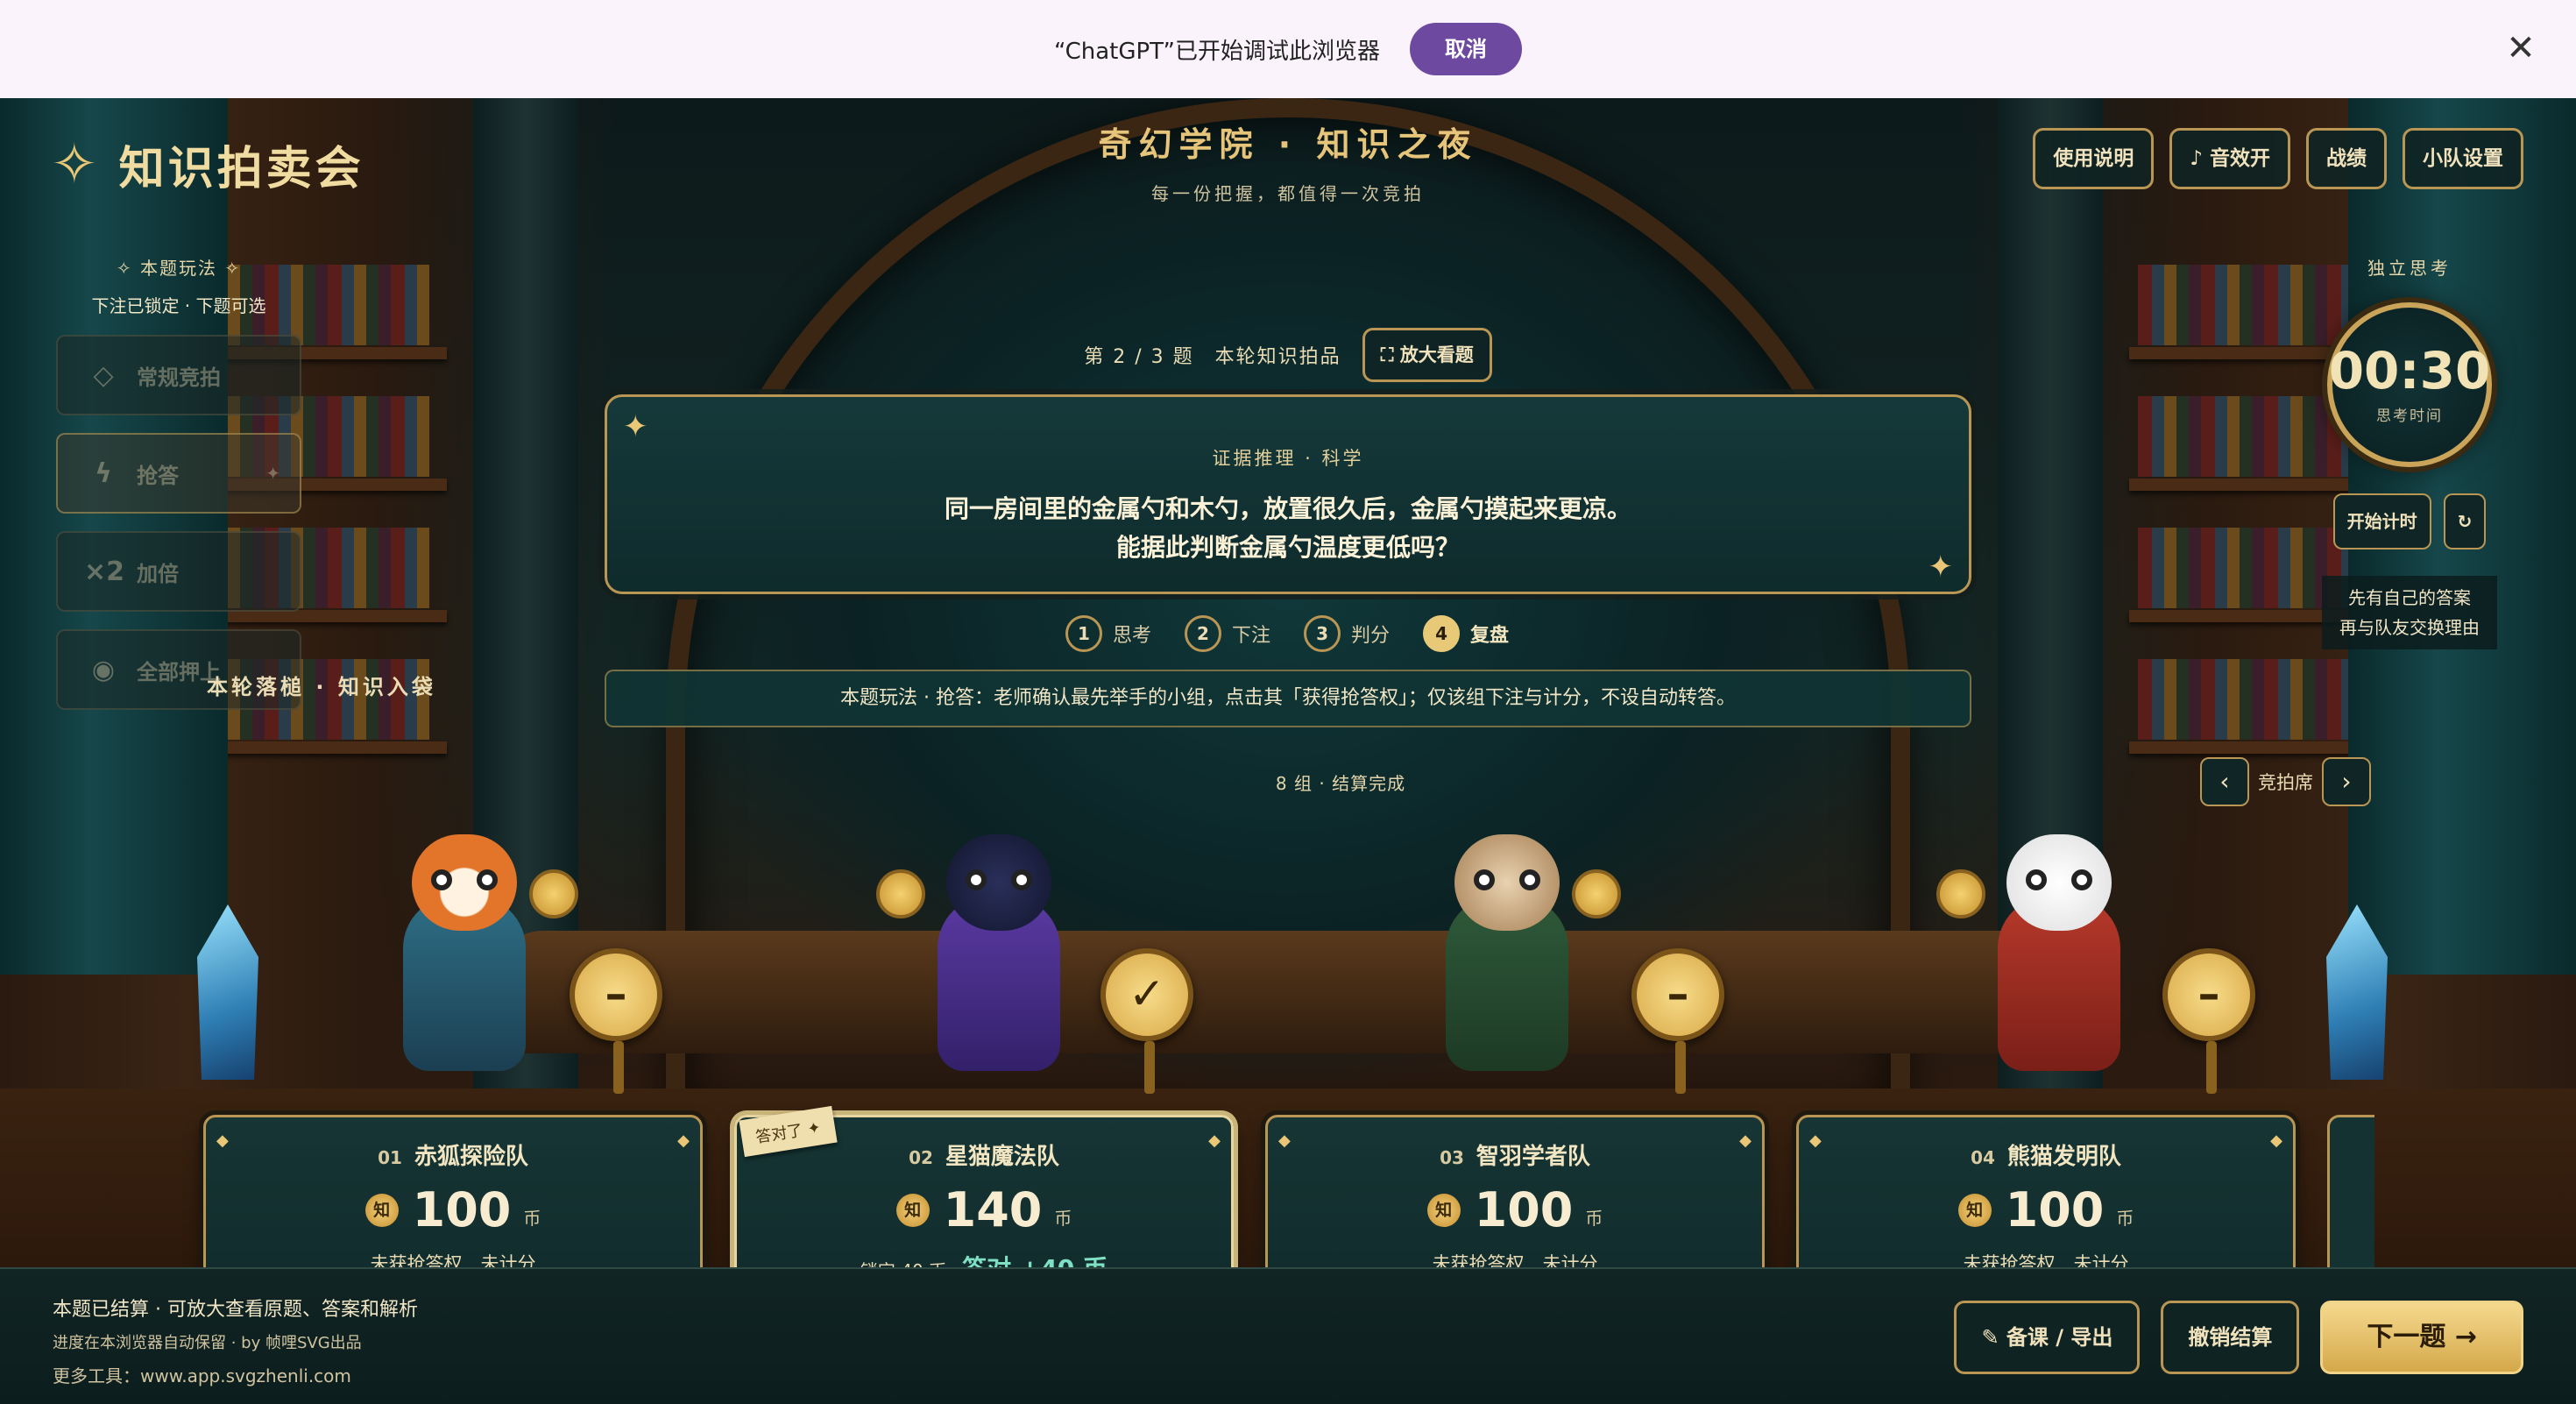 The width and height of the screenshot is (2576, 1404). What do you see at coordinates (178, 375) in the screenshot?
I see `mode-normal-bid: ◇ 常规竞拍` at bounding box center [178, 375].